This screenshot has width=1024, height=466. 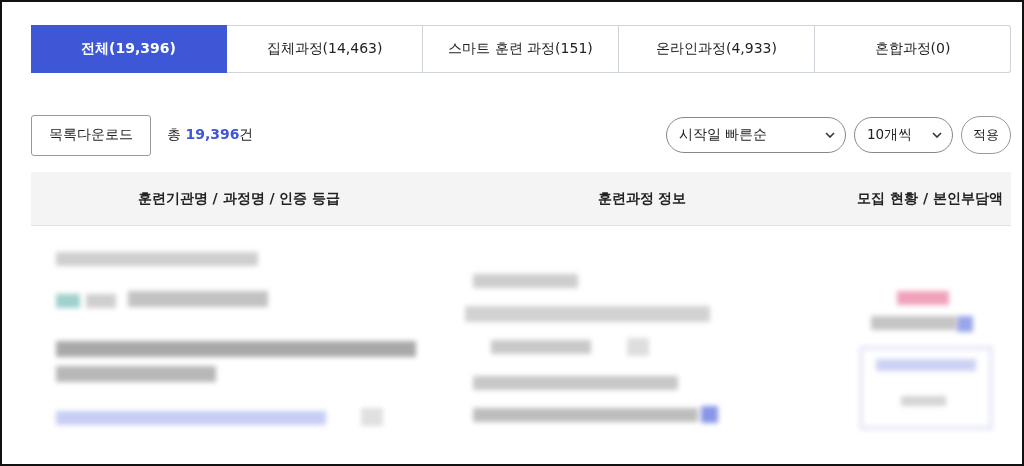 I want to click on column-header: 훈련과정 정보, so click(x=642, y=198).